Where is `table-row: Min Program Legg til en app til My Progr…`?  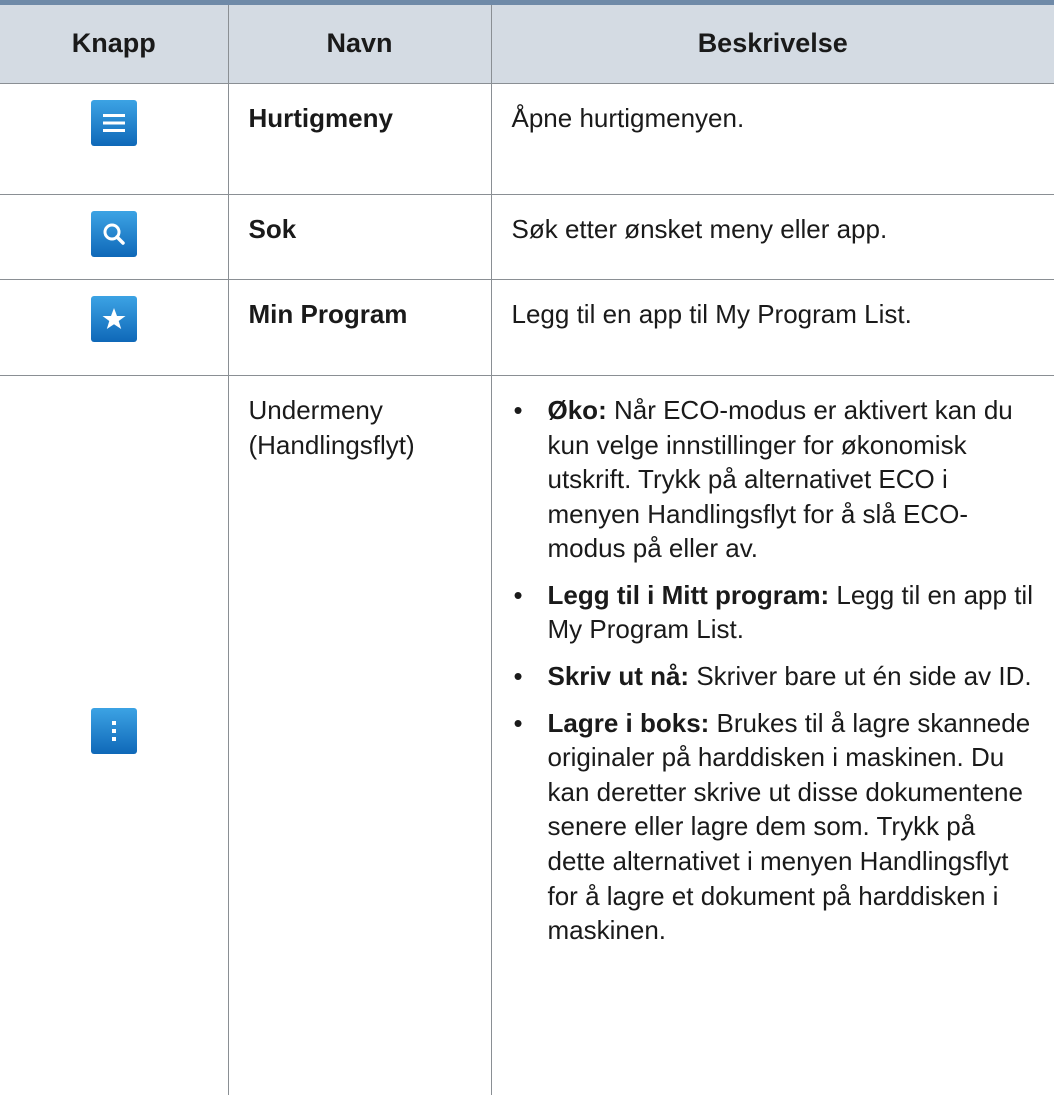
table-row: Min Program Legg til en app til My Progr… is located at coordinates (527, 327).